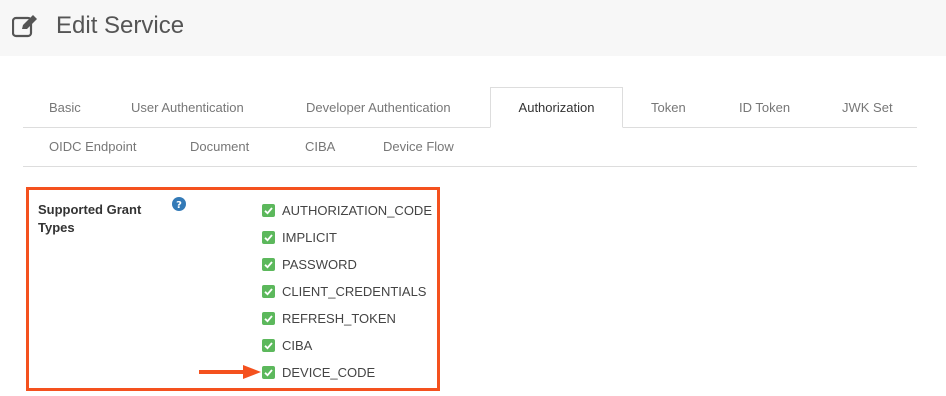 The height and width of the screenshot is (396, 946). I want to click on tab-user-authentication: User Authentication, so click(187, 107).